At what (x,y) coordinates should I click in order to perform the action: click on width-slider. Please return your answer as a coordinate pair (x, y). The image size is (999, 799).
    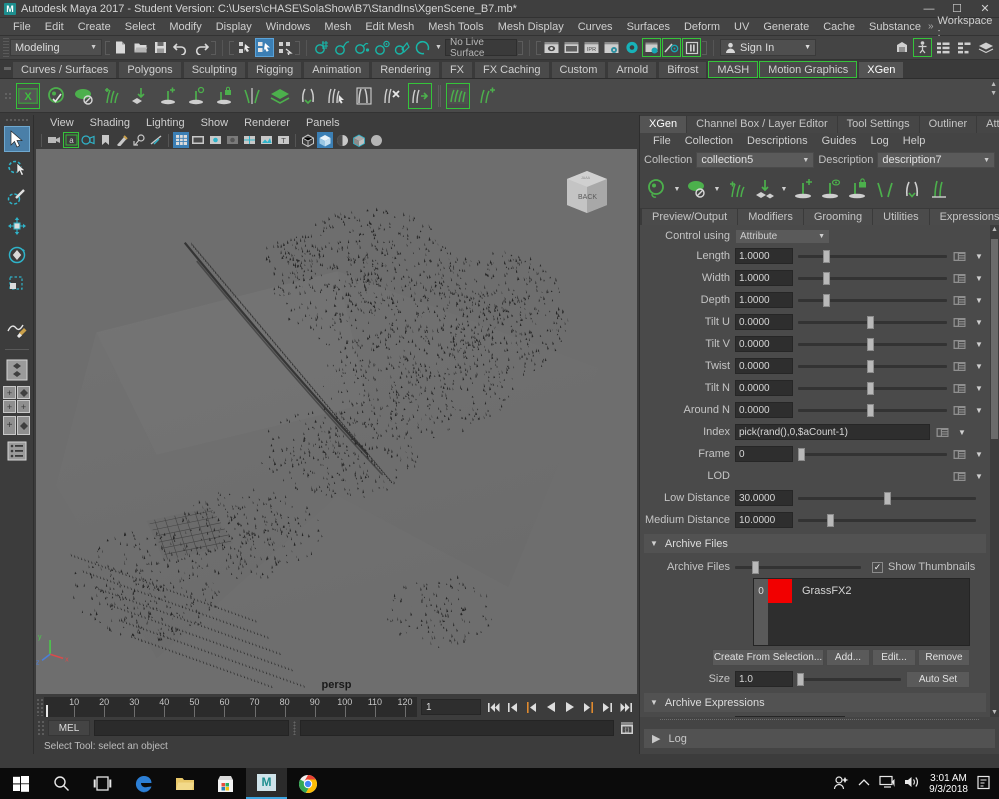
    Looking at the image, I should click on (872, 278).